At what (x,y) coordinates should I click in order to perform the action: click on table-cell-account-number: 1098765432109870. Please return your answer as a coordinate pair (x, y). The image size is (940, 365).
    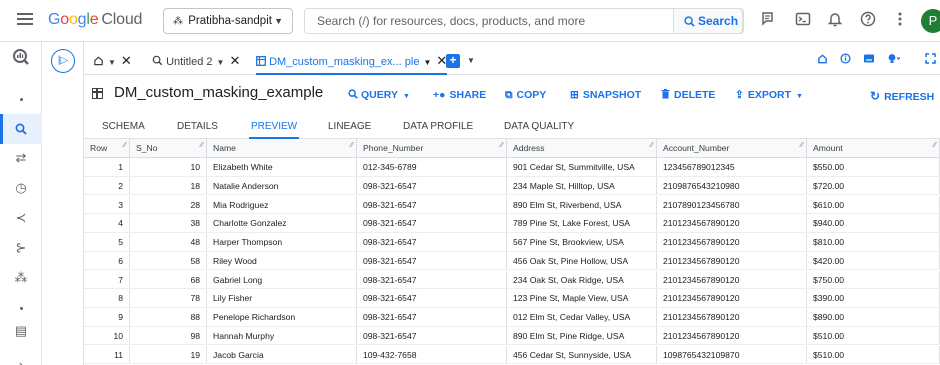
    Looking at the image, I should click on (732, 354).